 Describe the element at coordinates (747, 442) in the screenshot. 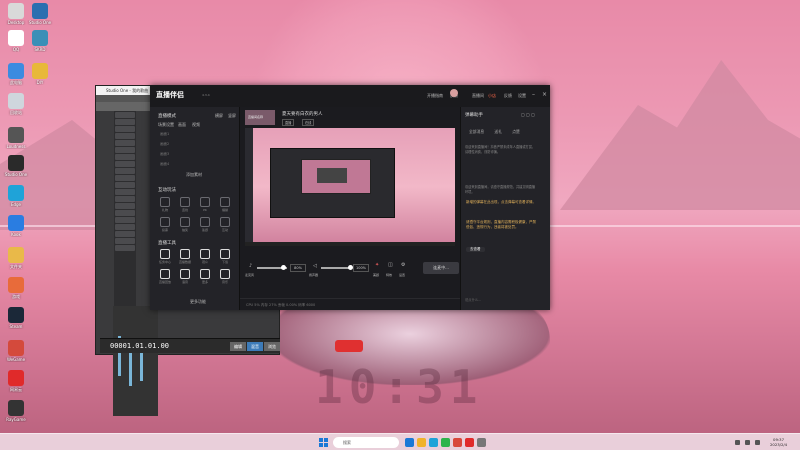

I see `network-icon` at that location.